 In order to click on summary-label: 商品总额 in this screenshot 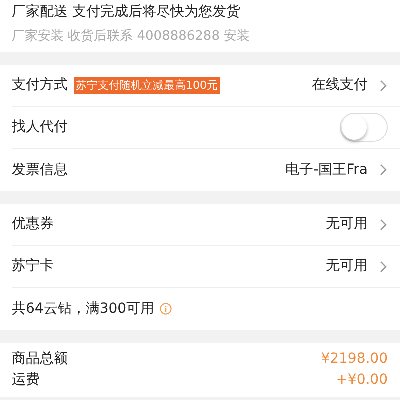, I will do `click(40, 359)`.